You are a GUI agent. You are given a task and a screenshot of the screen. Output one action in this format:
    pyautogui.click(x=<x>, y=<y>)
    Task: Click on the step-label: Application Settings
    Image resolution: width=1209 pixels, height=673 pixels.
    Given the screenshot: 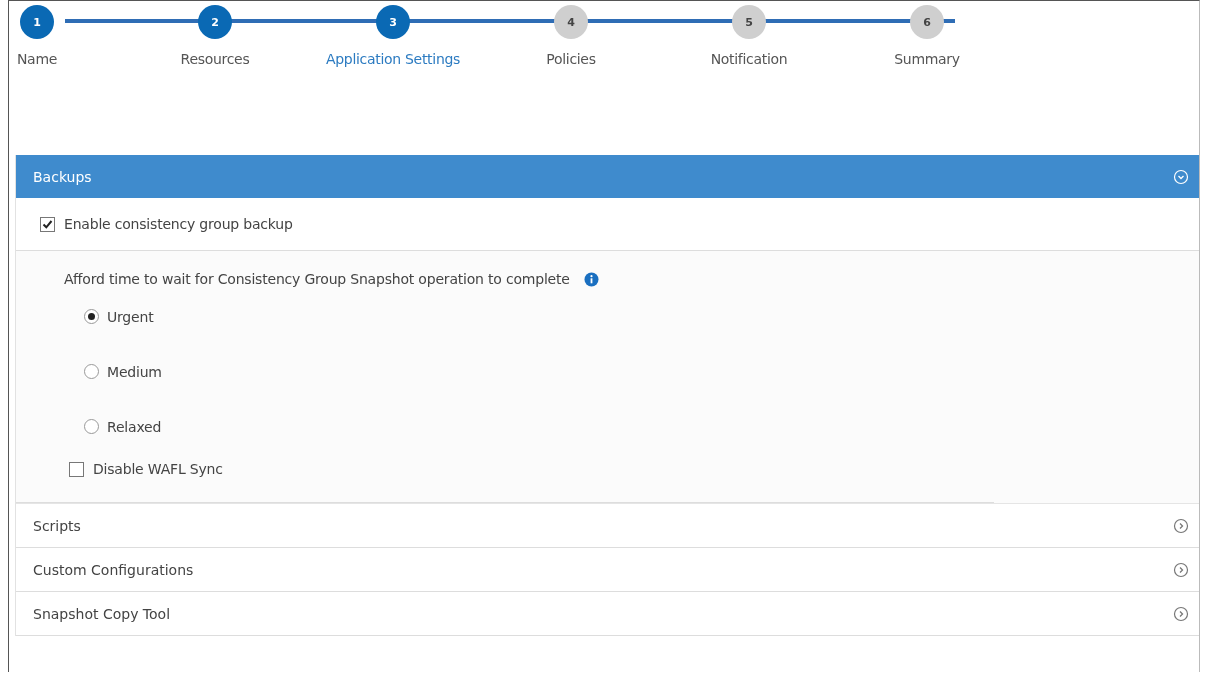 What is the action you would take?
    pyautogui.click(x=393, y=59)
    